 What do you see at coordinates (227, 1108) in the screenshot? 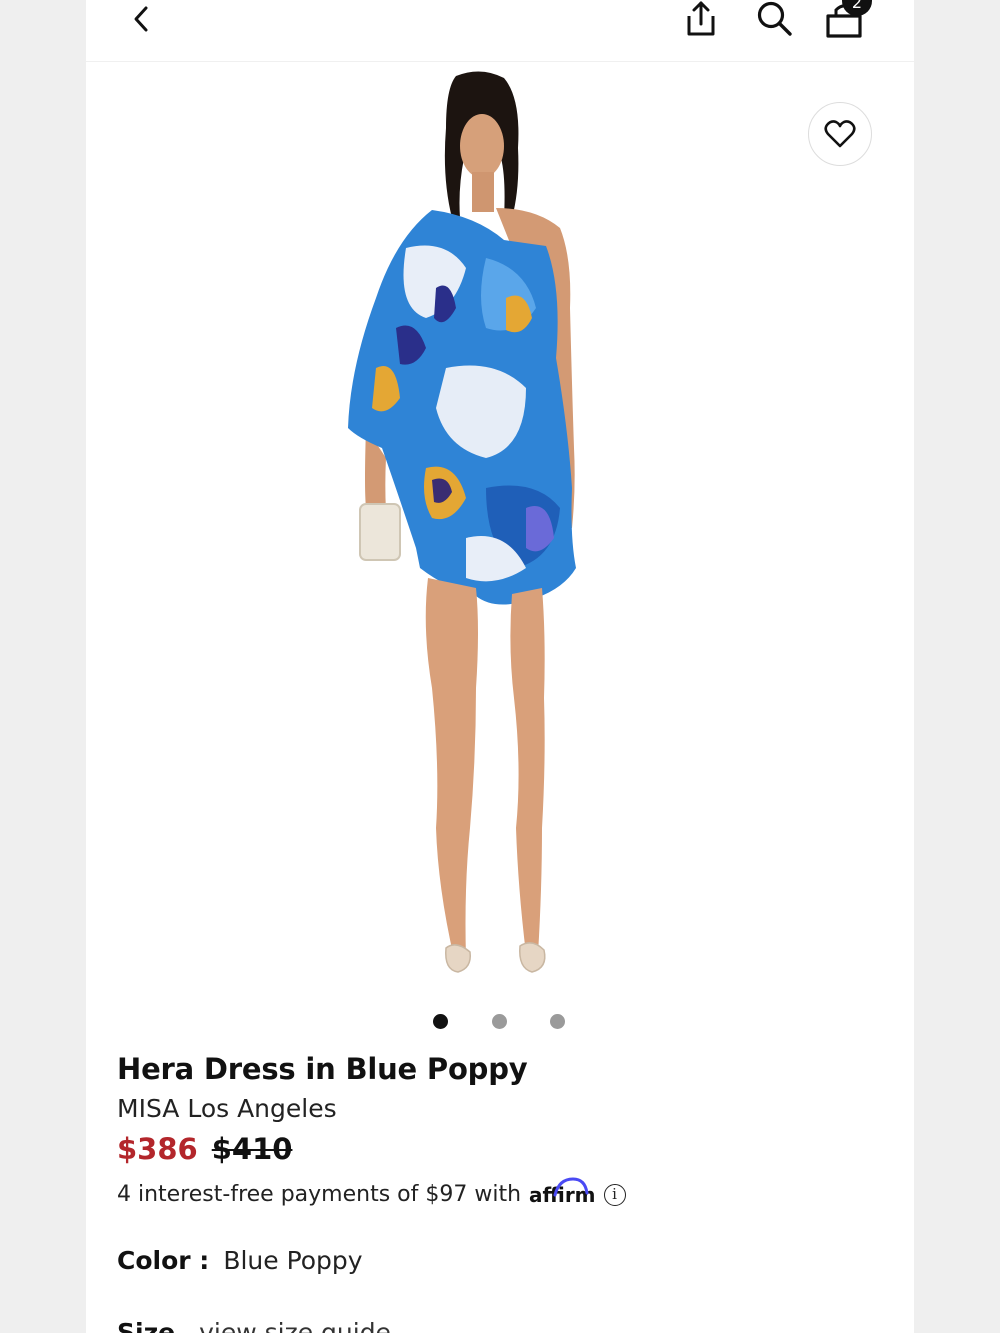
I see `product-brand: MISA Los Angeles` at bounding box center [227, 1108].